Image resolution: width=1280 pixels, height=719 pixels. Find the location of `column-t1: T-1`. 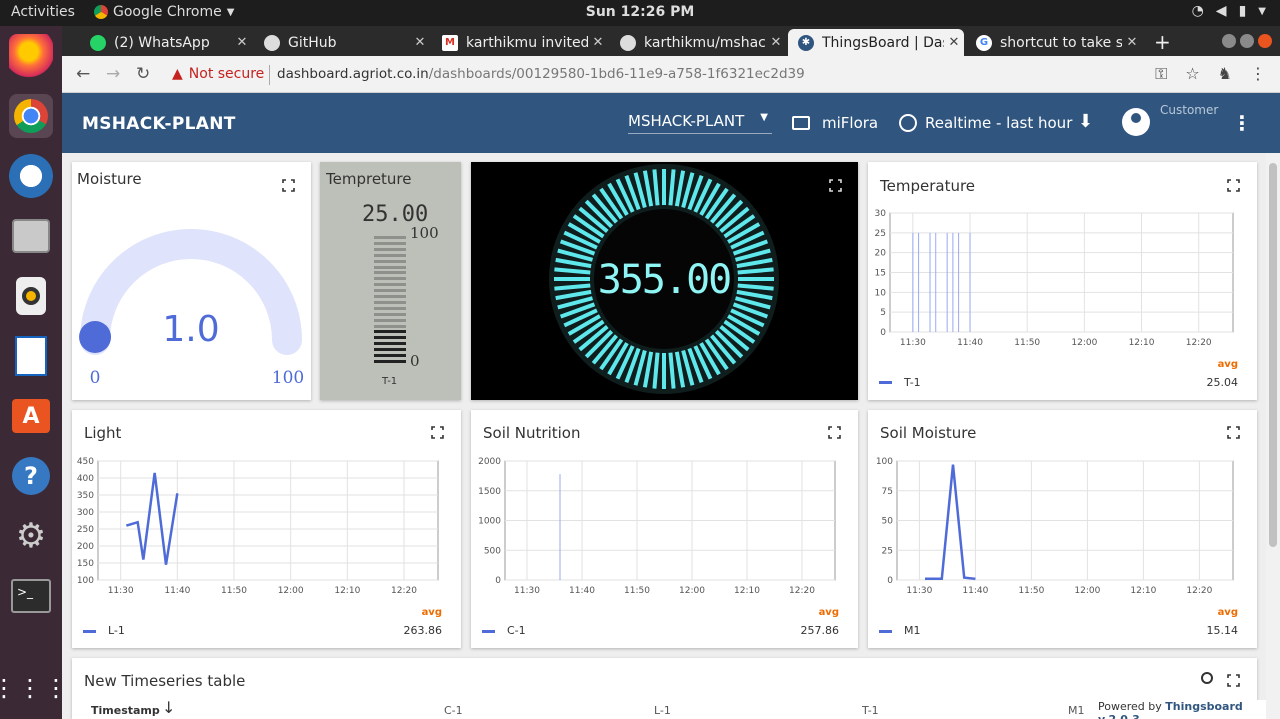

column-t1: T-1 is located at coordinates (870, 710).